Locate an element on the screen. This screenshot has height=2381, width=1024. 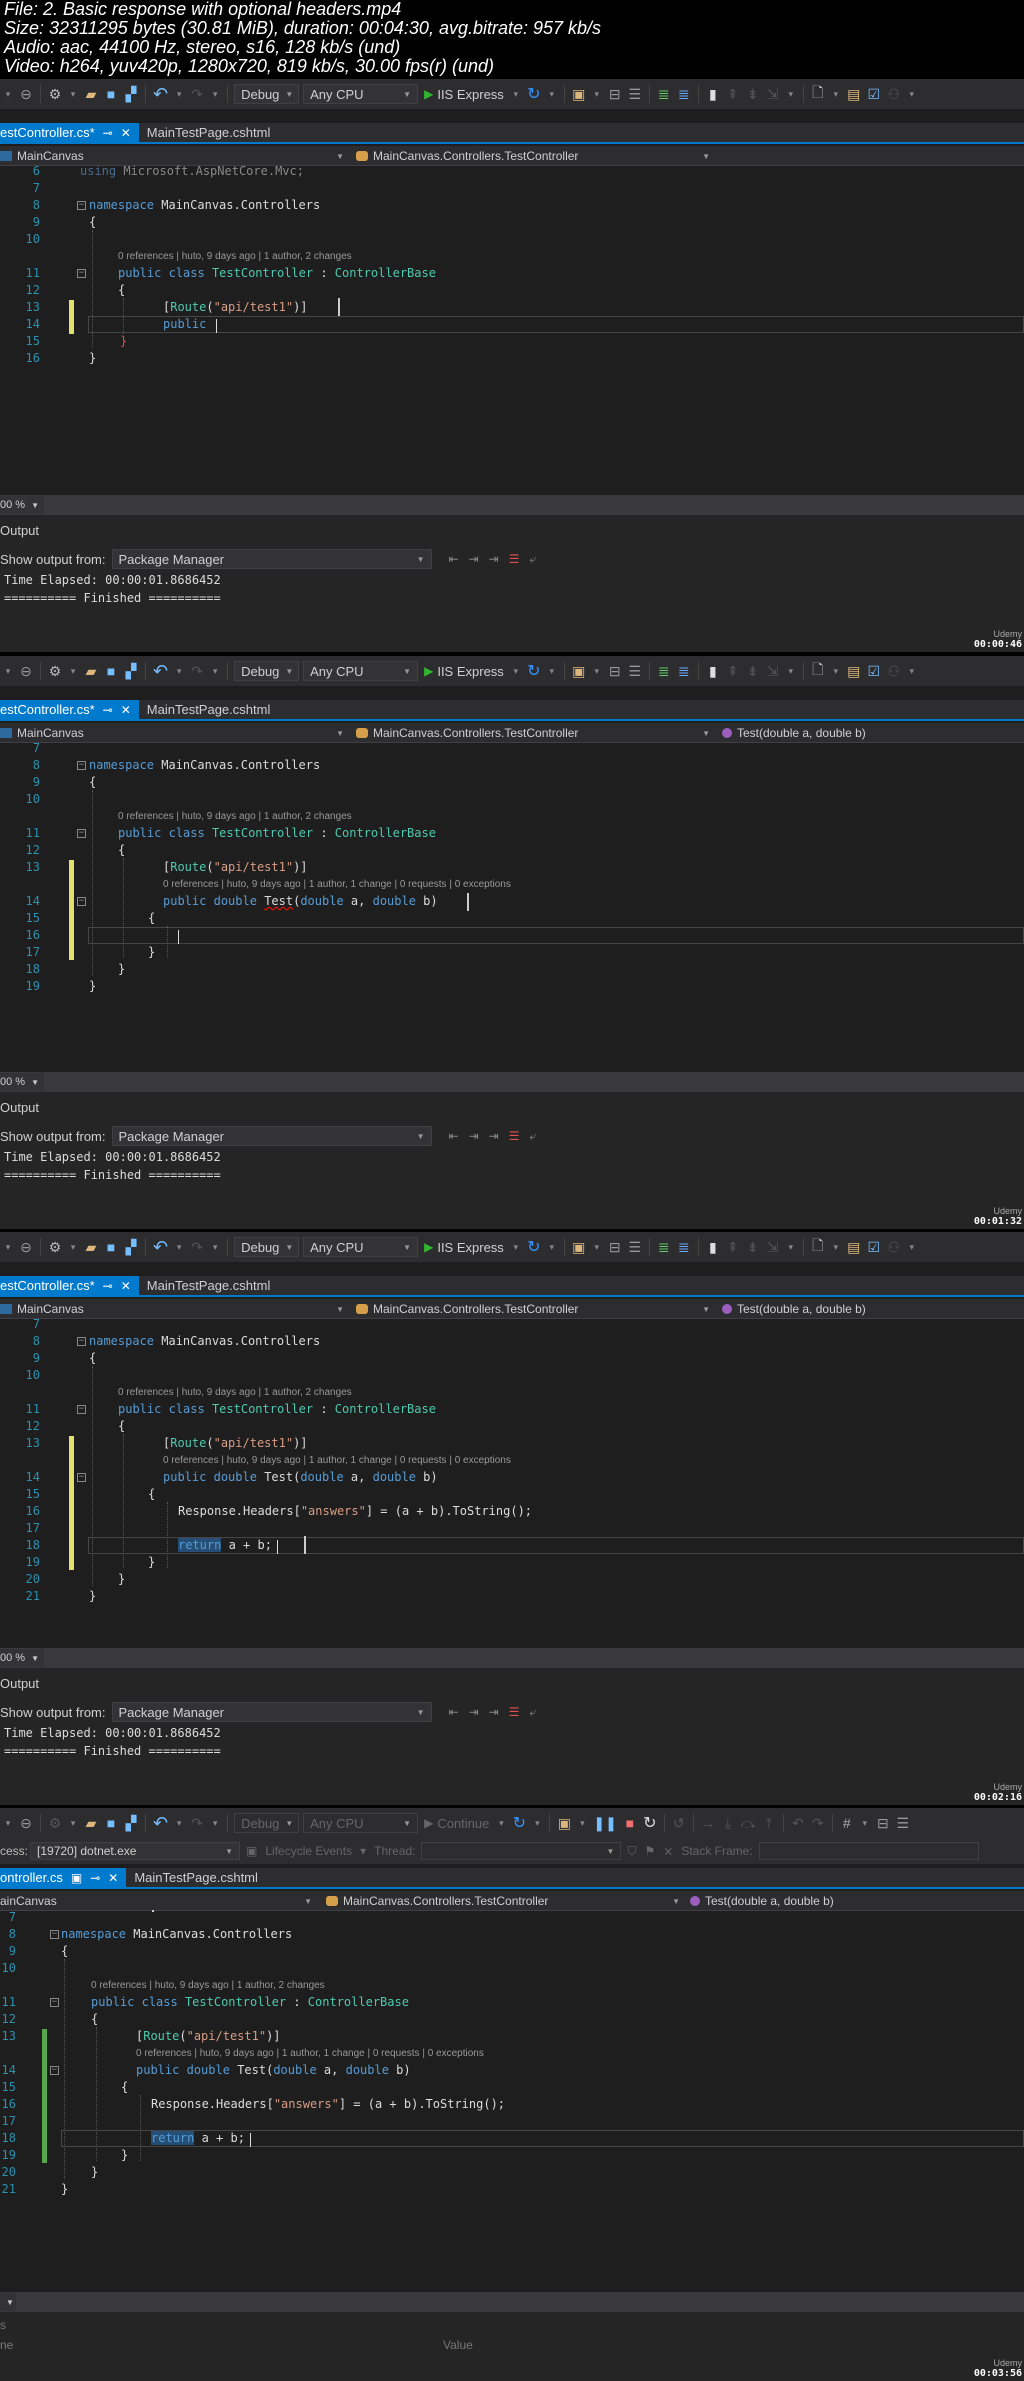
step-into-icon: ⤓ is located at coordinates (728, 1823).